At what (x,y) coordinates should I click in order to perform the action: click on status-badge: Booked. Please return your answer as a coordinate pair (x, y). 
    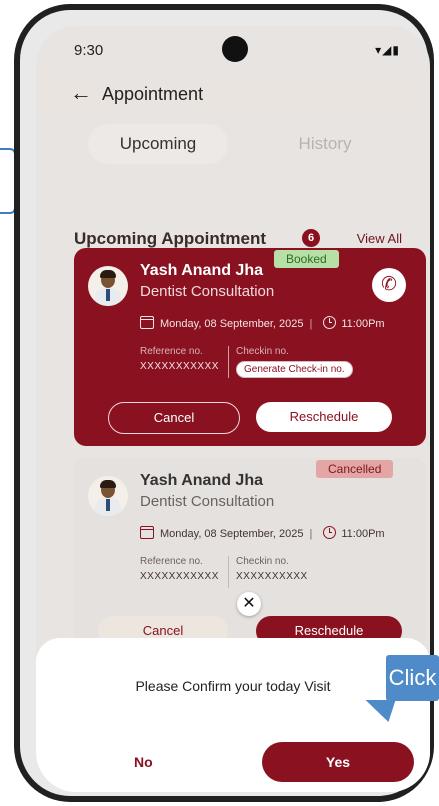
    Looking at the image, I should click on (306, 259).